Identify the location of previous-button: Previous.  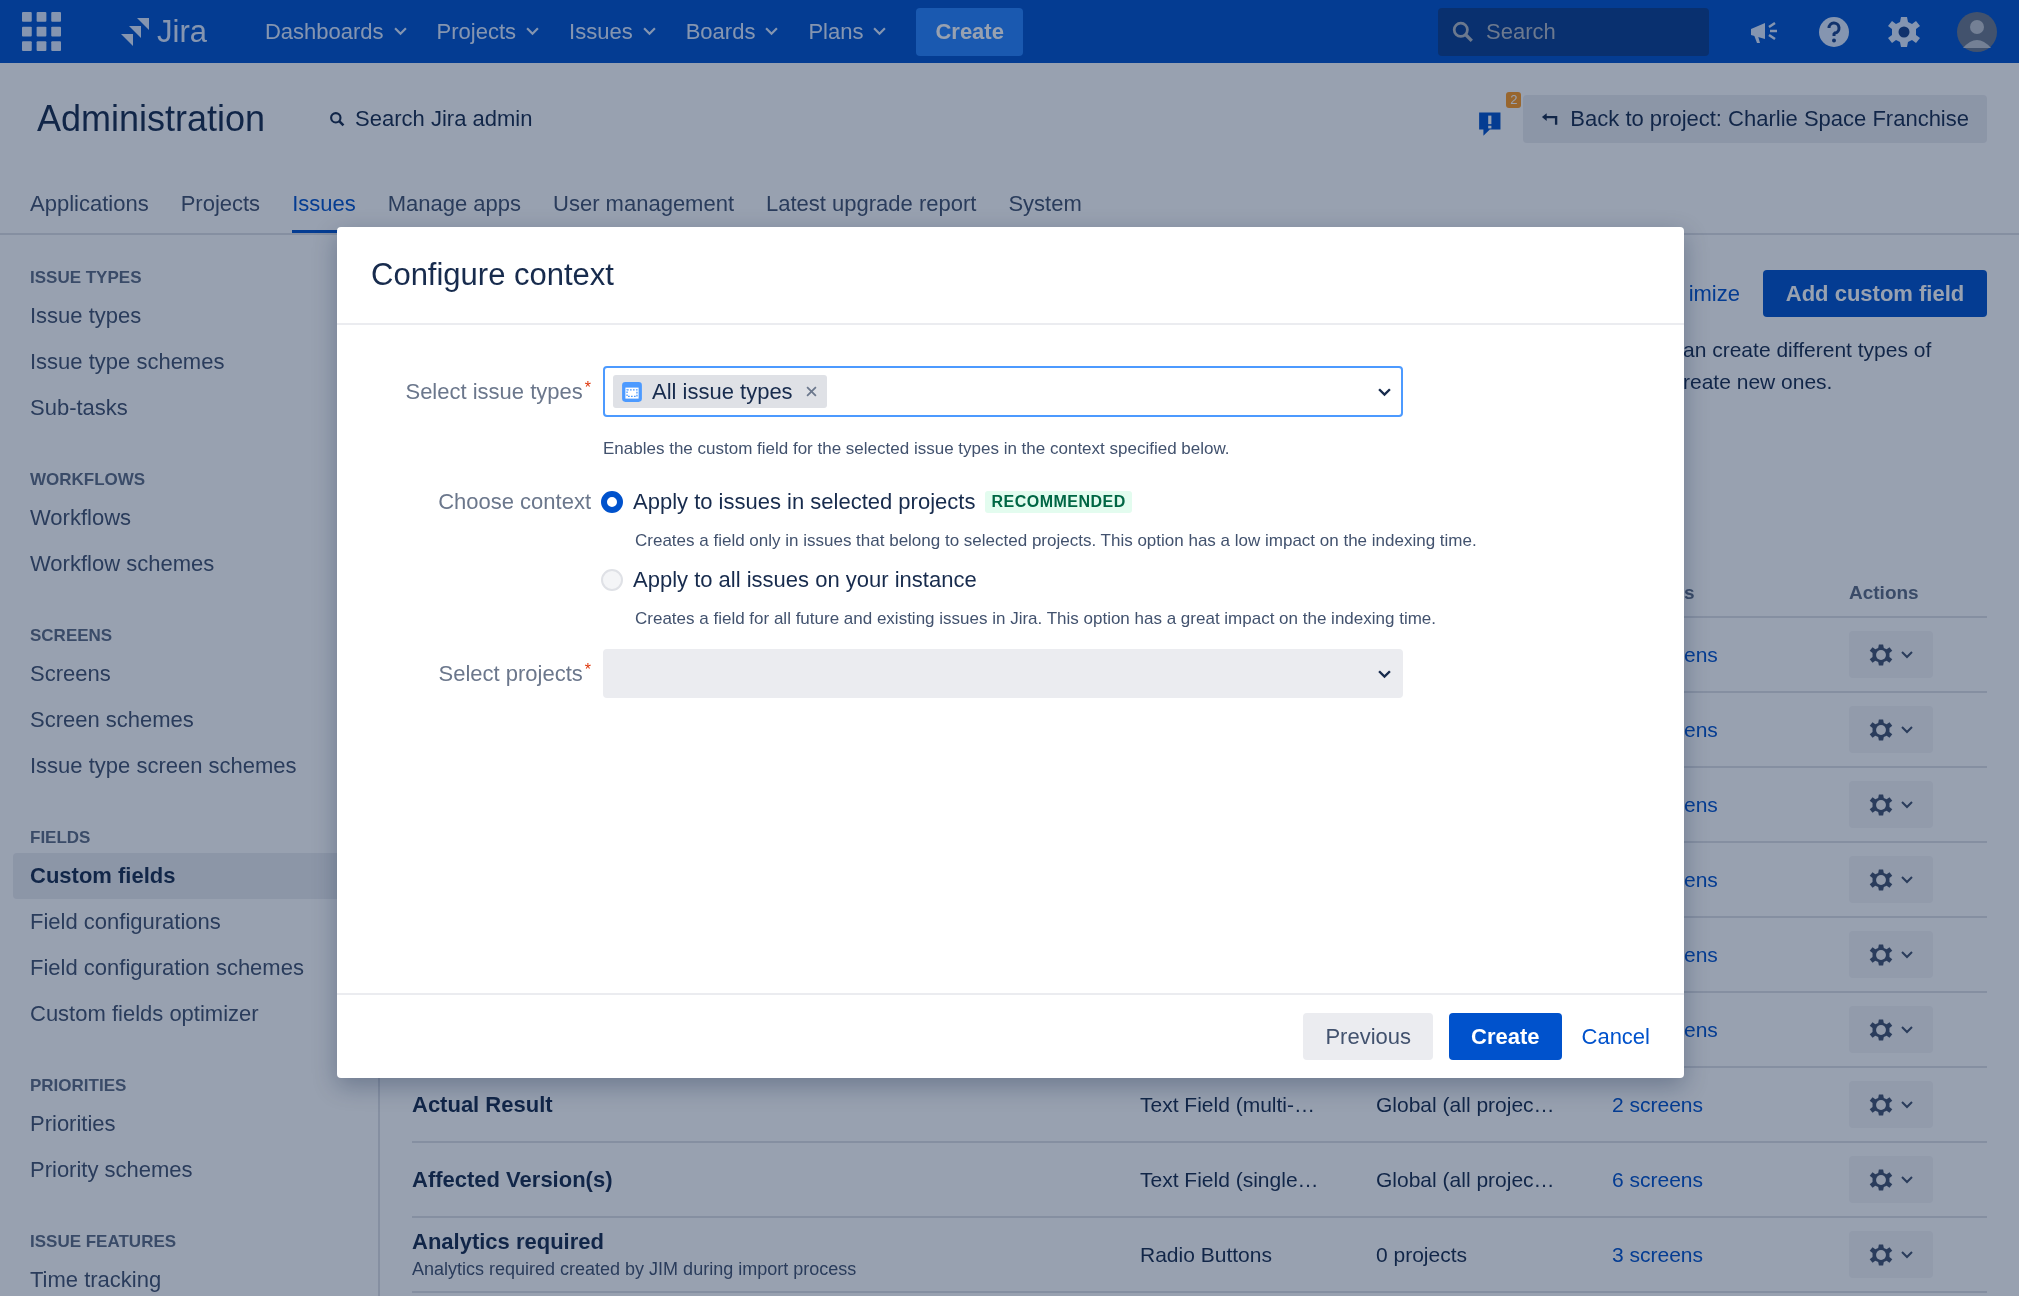
(1368, 1036).